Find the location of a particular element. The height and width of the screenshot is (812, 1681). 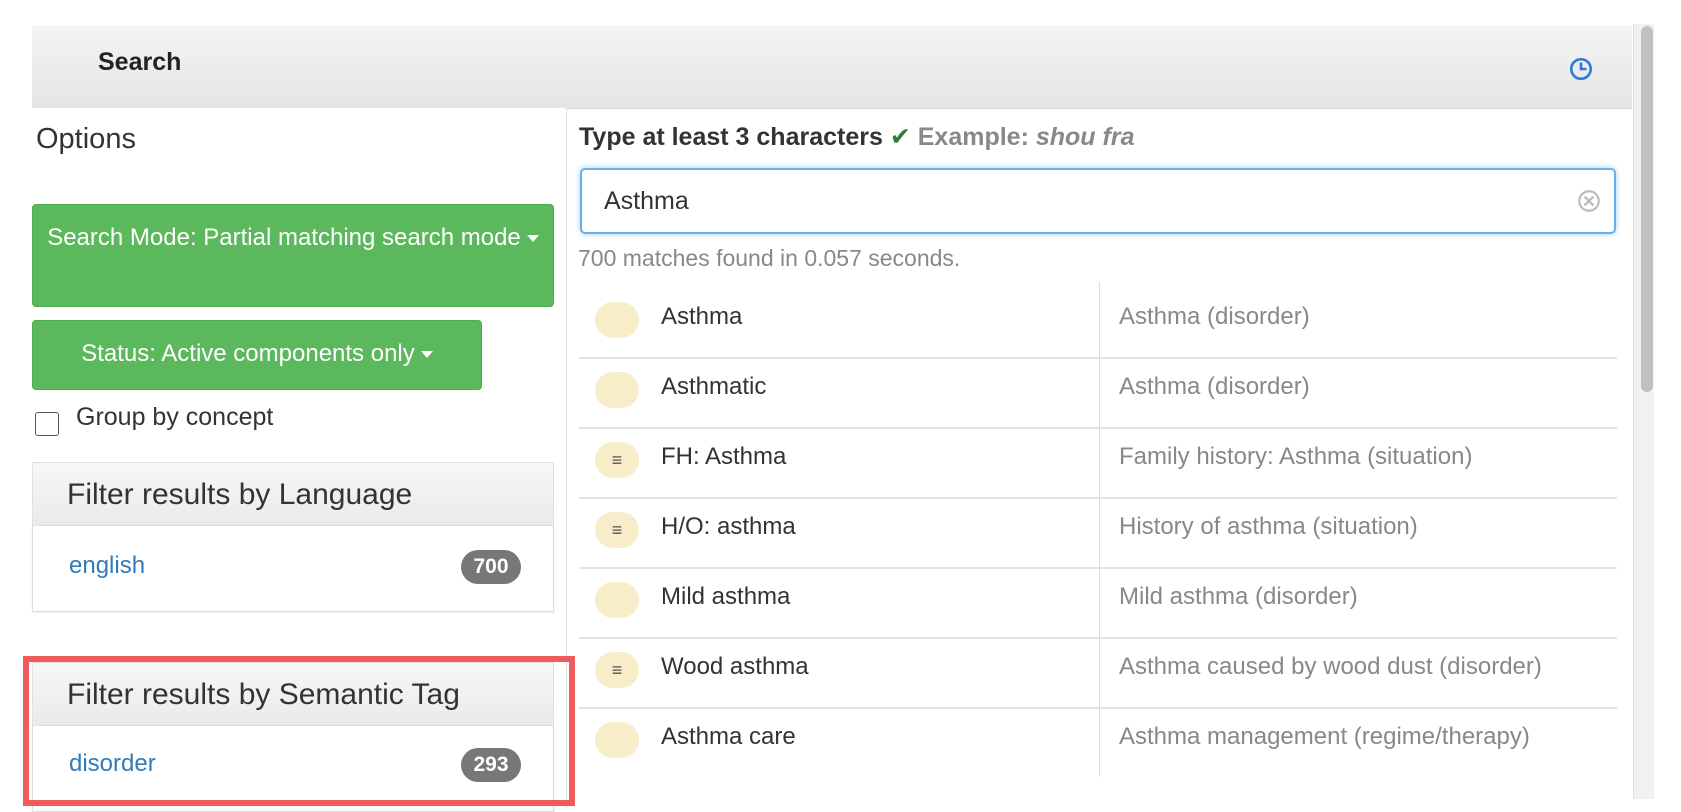

result-row: Mild asthma Mild asthma (disorder) is located at coordinates (1098, 600).